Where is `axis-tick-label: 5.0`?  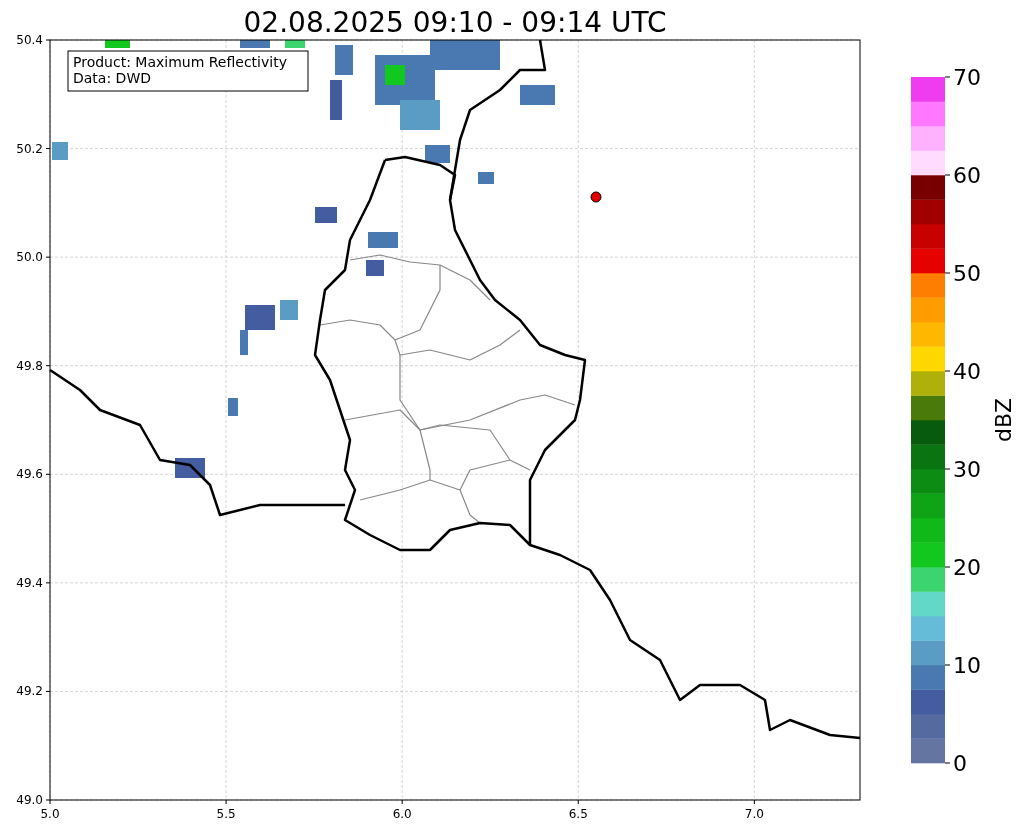
axis-tick-label: 5.0 is located at coordinates (50, 814).